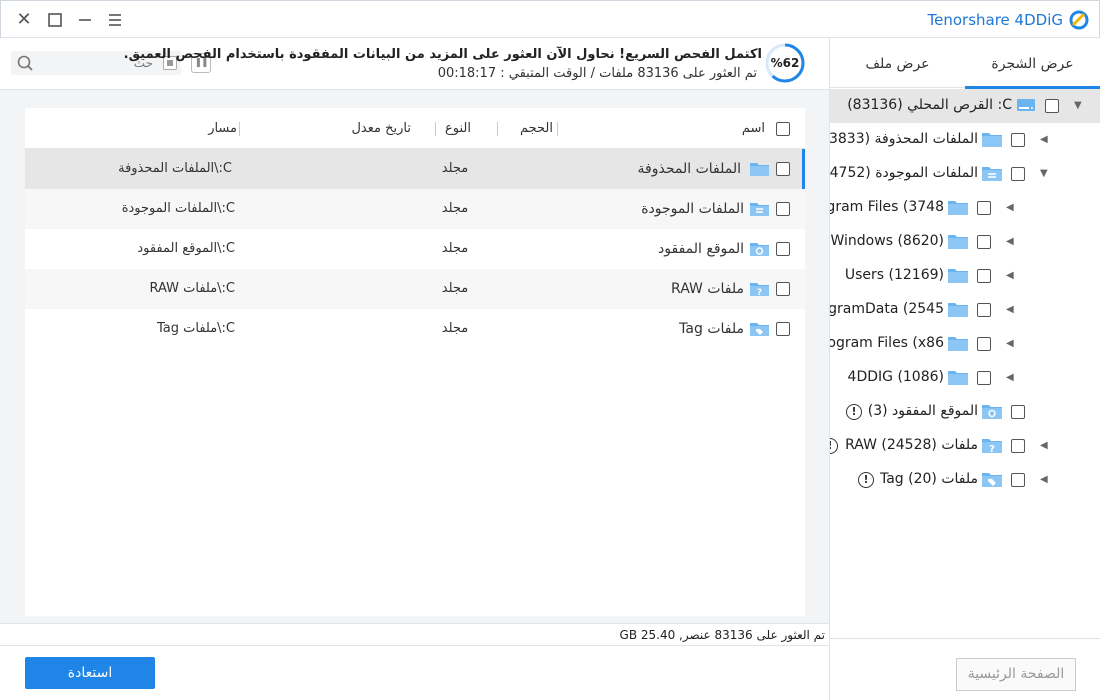 This screenshot has height=700, width=1100. I want to click on tree-item: ◀? ملفات RAW (24528)!, so click(965, 446).